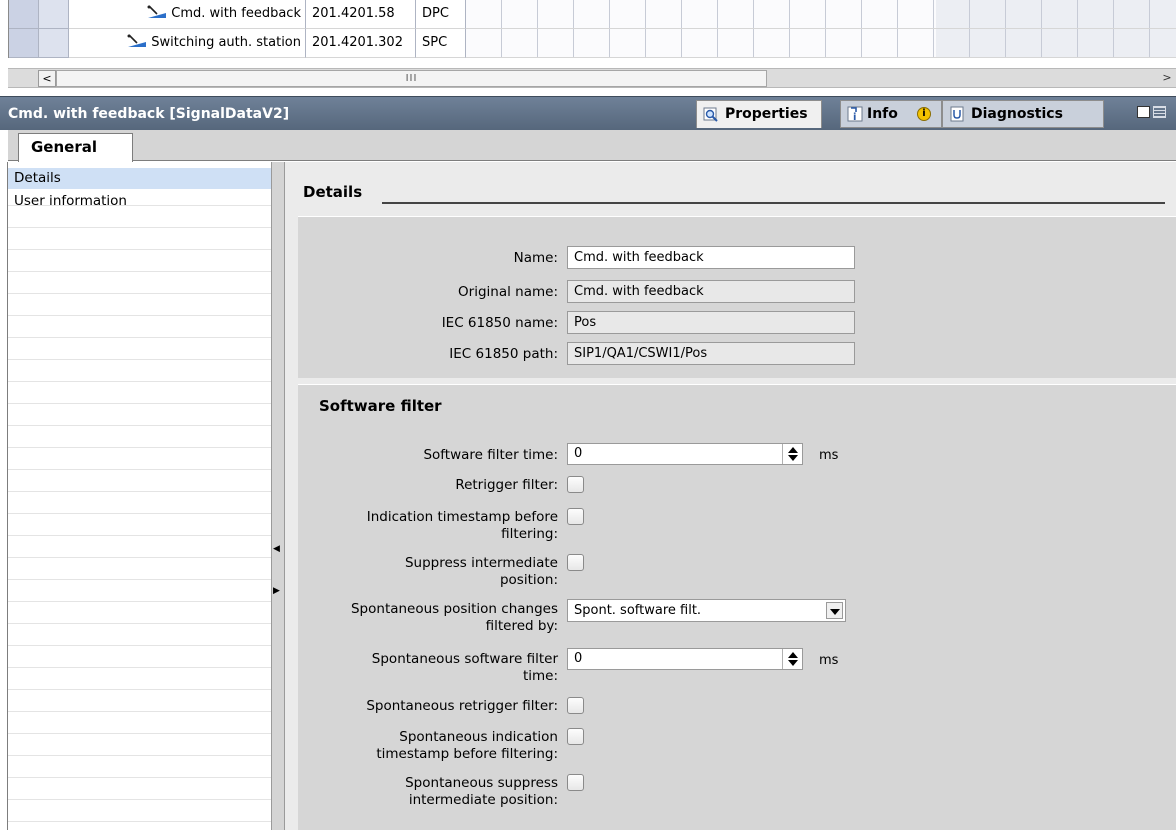  Describe the element at coordinates (829, 455) in the screenshot. I see `software-filter-time-unit: ms` at that location.